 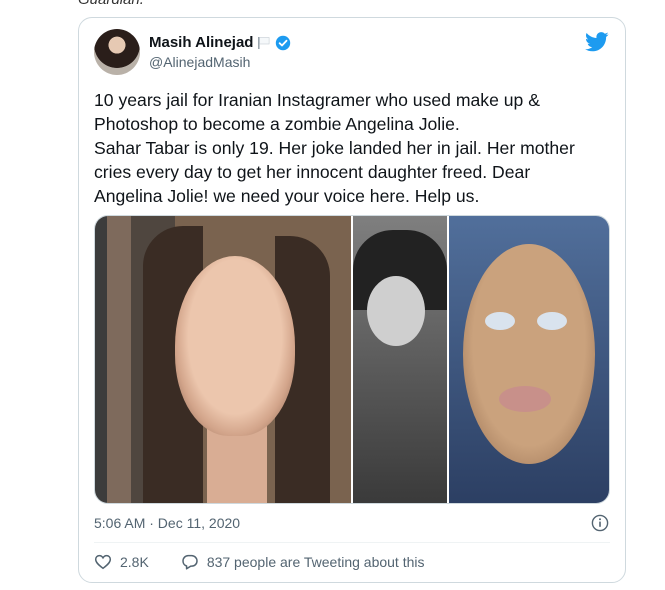 What do you see at coordinates (400, 359) in the screenshot?
I see `photo-original-face` at bounding box center [400, 359].